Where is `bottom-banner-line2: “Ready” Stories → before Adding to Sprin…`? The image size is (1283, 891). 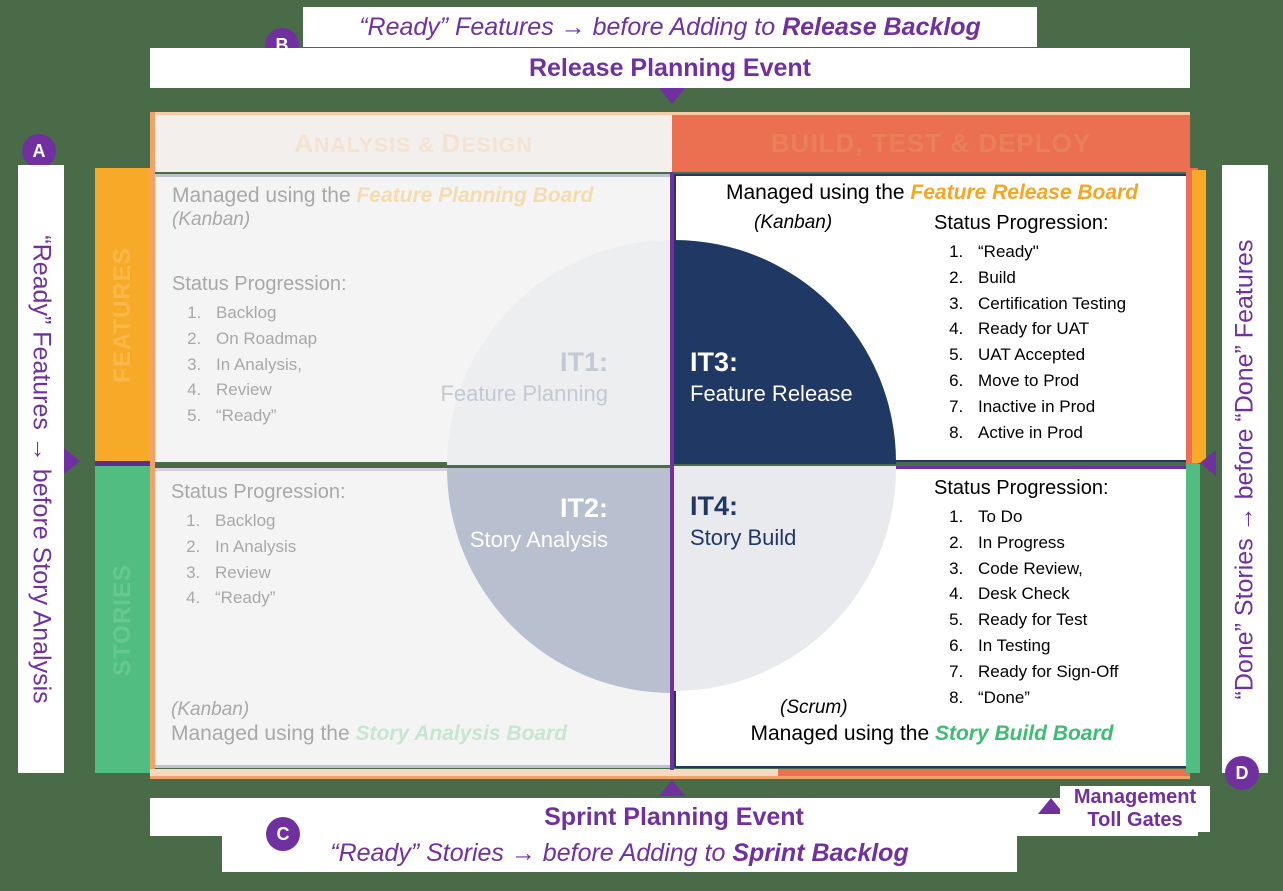 bottom-banner-line2: “Ready” Stories → before Adding to Sprin… is located at coordinates (619, 853).